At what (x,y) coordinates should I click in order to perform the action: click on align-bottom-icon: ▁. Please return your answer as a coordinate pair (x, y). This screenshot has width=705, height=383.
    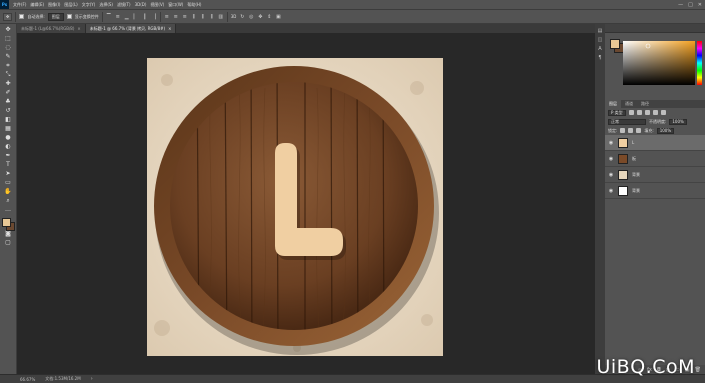
    Looking at the image, I should click on (127, 17).